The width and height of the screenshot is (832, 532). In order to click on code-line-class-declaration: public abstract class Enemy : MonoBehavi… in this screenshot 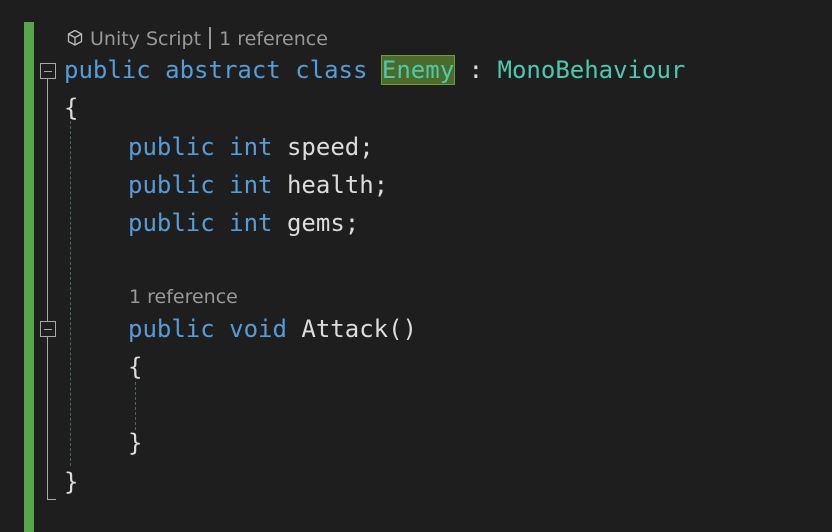, I will do `click(374, 70)`.